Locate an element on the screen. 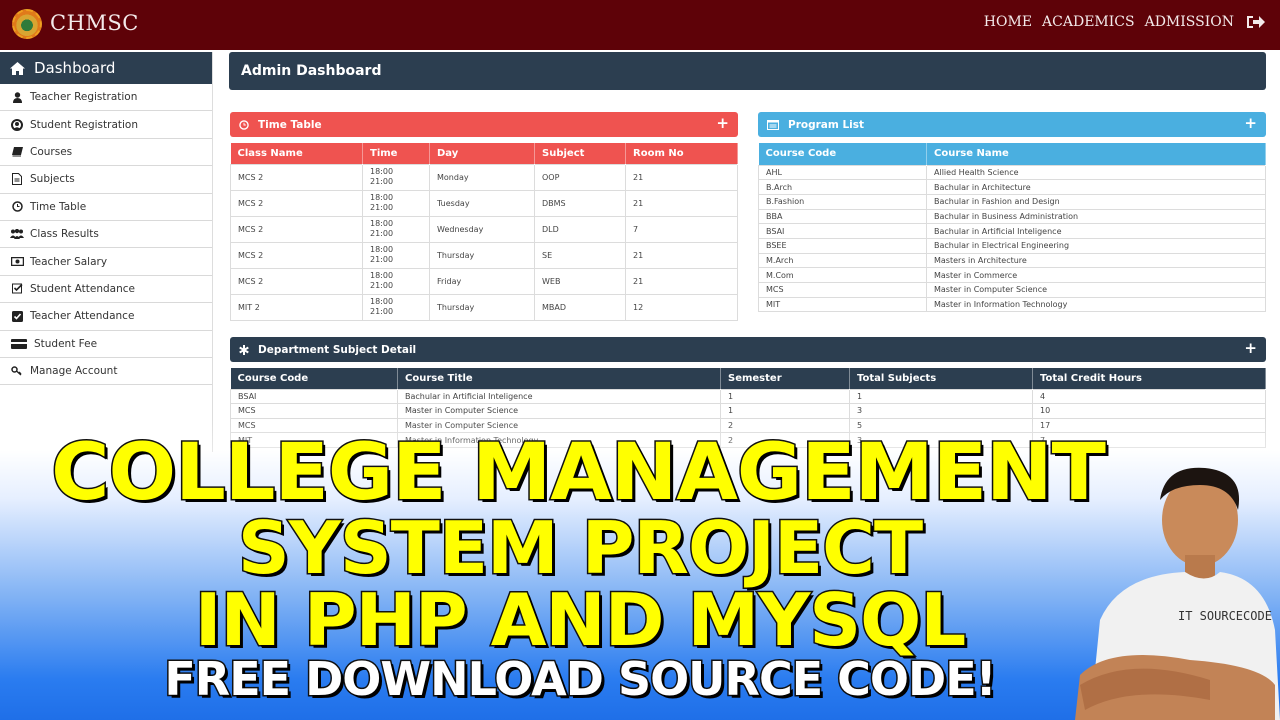 The image size is (1280, 720). cell-day: Thursday is located at coordinates (482, 307).